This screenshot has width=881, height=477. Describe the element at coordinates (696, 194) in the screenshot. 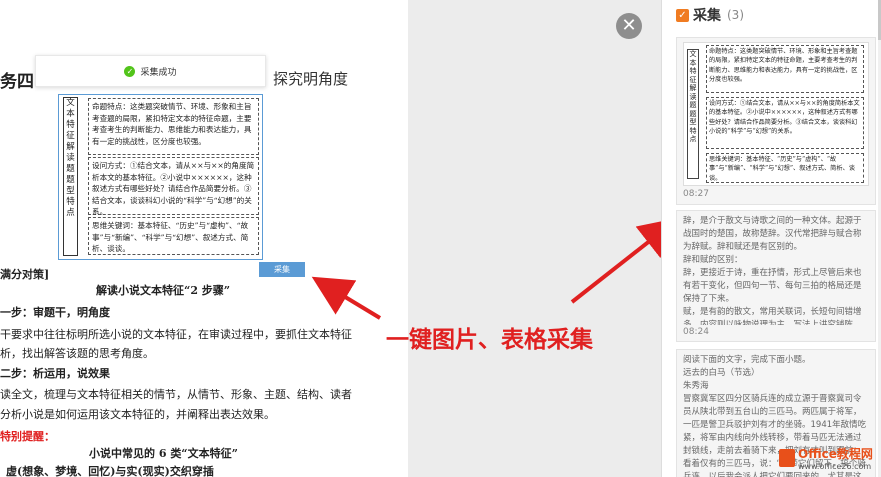

I see `card-time: 08:27` at that location.